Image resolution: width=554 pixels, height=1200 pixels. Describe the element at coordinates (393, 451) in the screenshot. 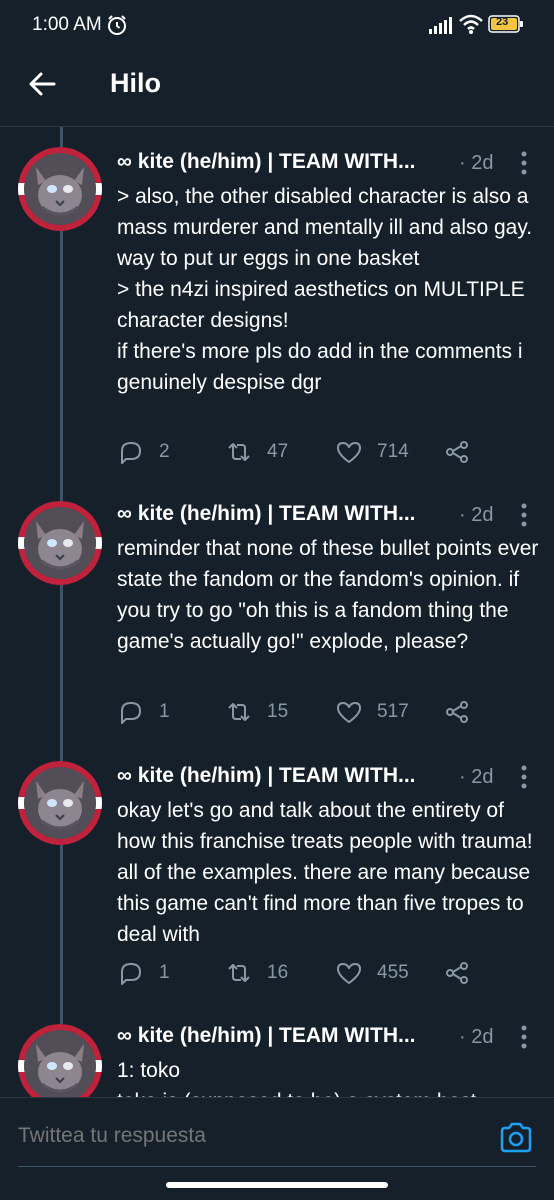

I see `like-count: 714` at that location.